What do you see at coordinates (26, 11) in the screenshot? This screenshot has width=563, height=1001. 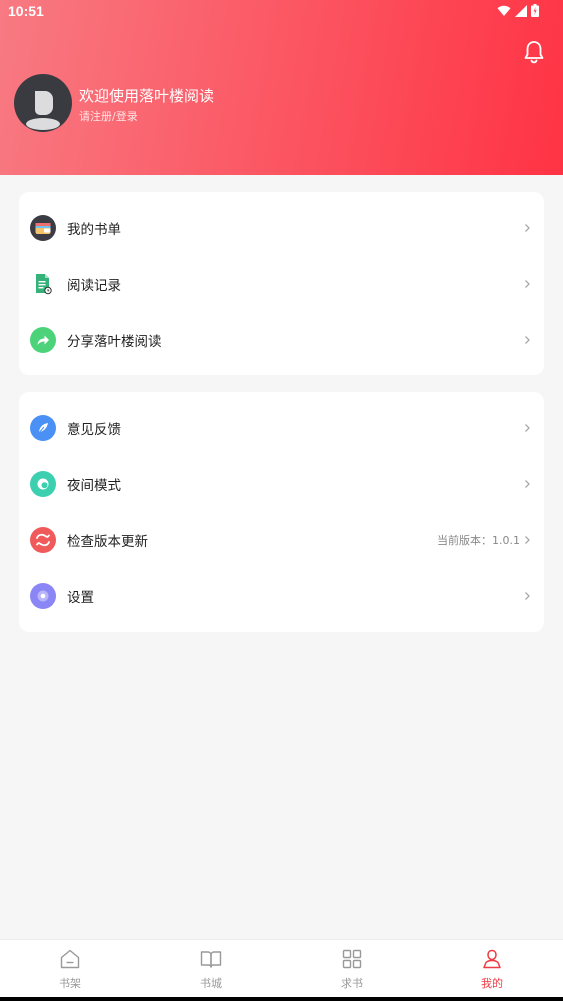 I see `status-time: 10:51` at bounding box center [26, 11].